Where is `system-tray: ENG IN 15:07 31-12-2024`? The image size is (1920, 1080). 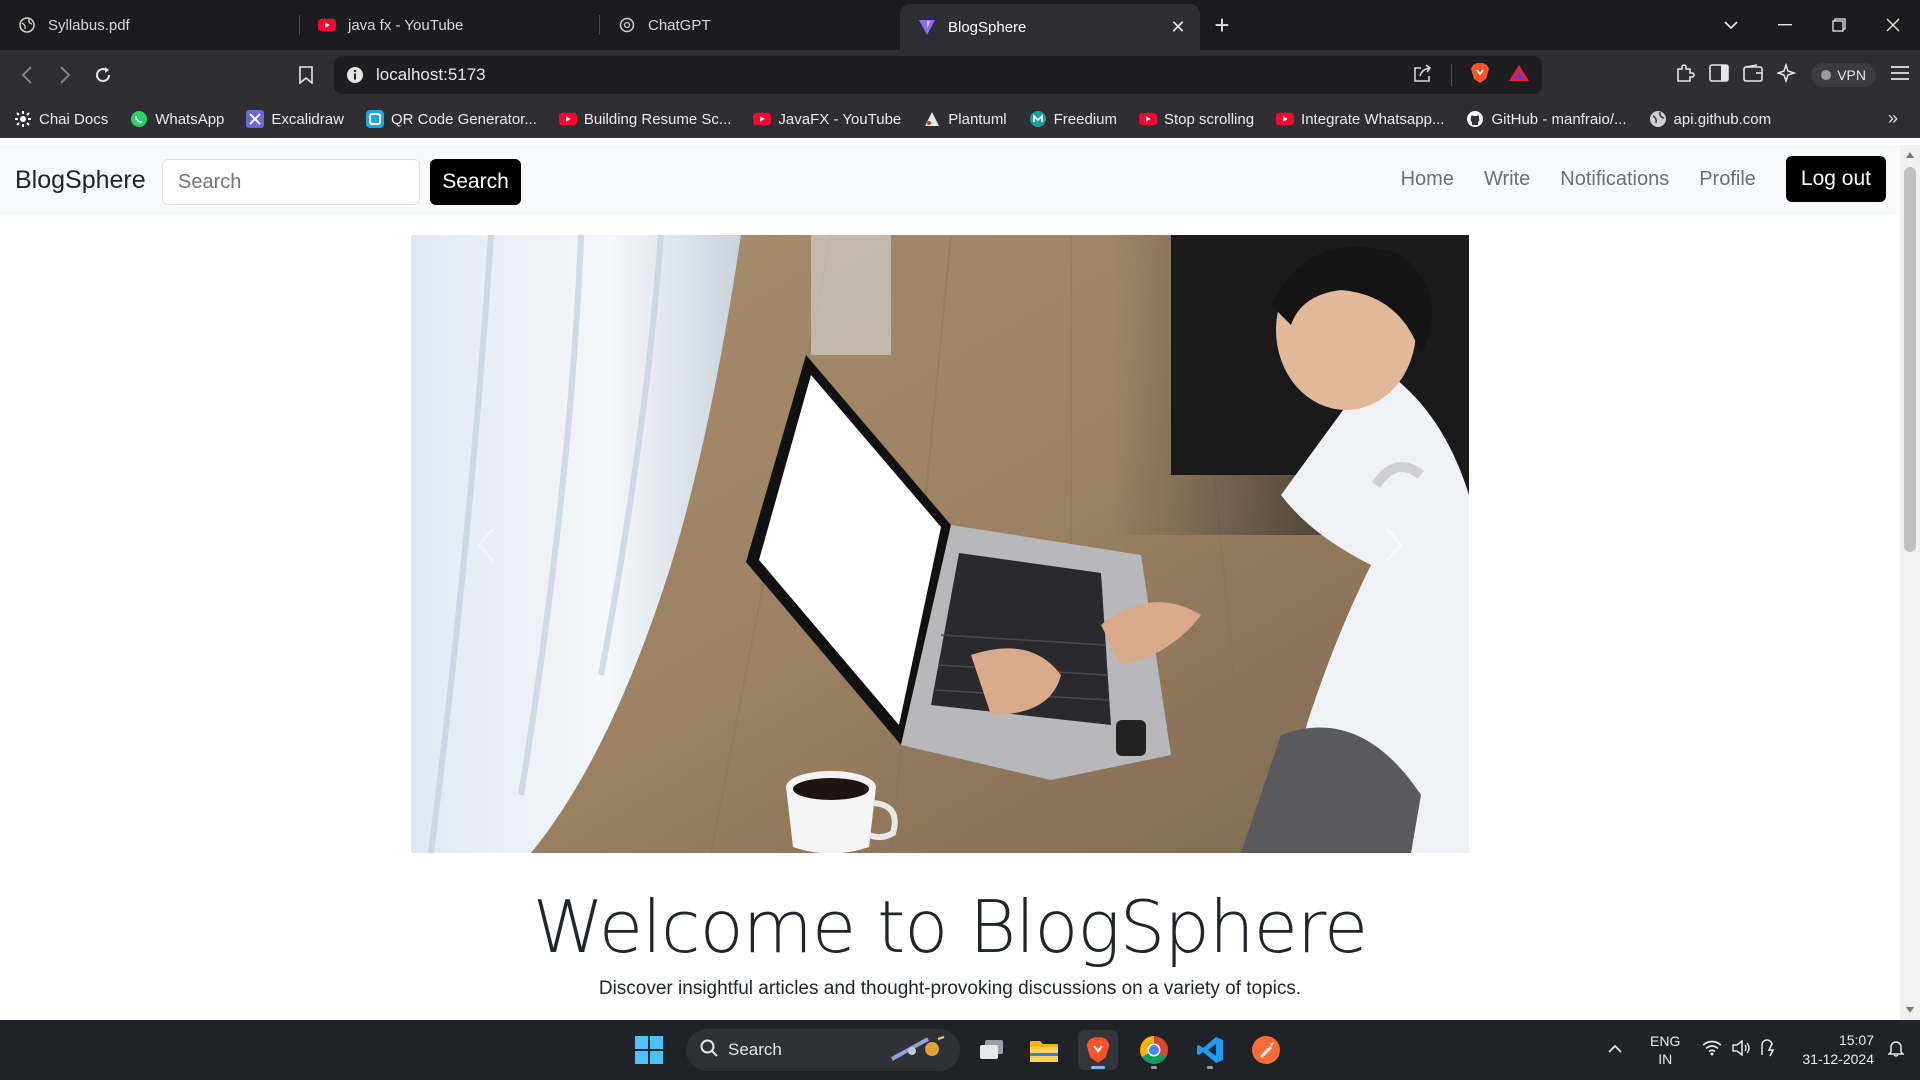
system-tray: ENG IN 15:07 31-12-2024 is located at coordinates (1764, 1050).